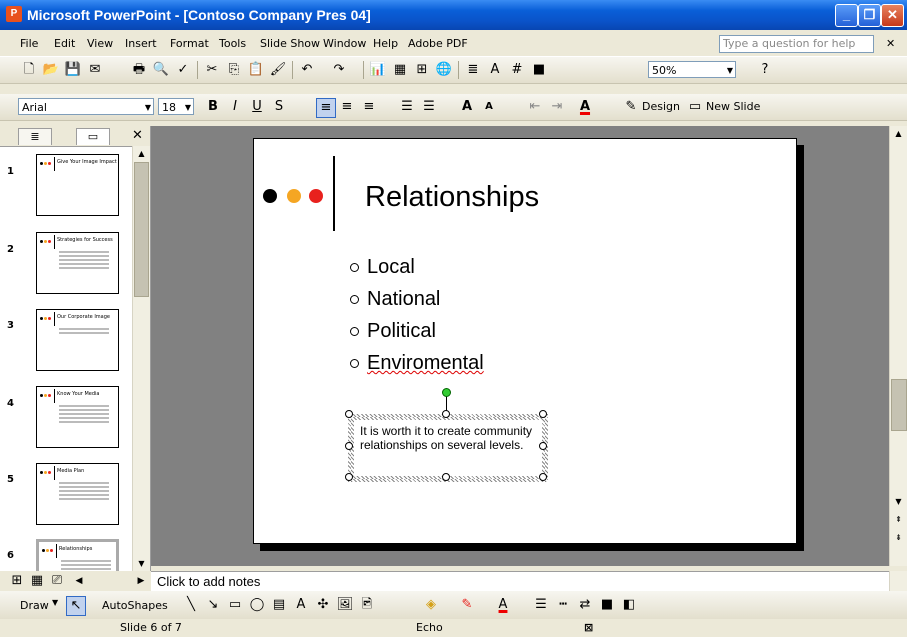 The width and height of the screenshot is (907, 637). What do you see at coordinates (563, 605) in the screenshot?
I see `dash-style-icon: ┅` at bounding box center [563, 605].